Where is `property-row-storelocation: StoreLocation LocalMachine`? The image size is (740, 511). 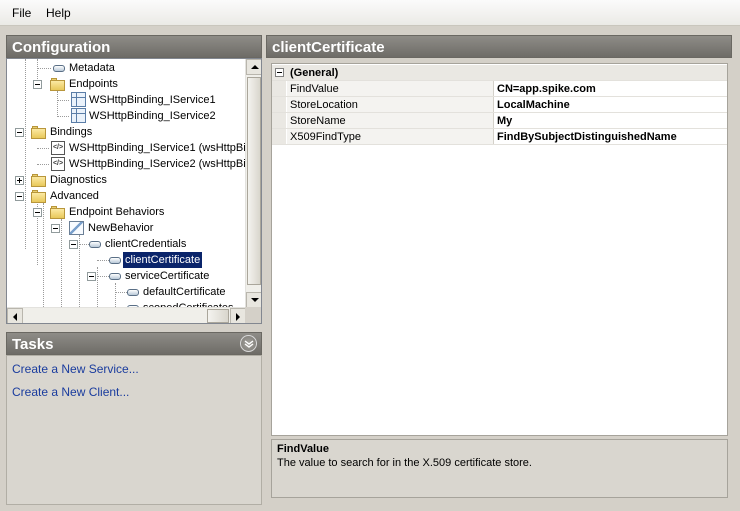 property-row-storelocation: StoreLocation LocalMachine is located at coordinates (499, 105).